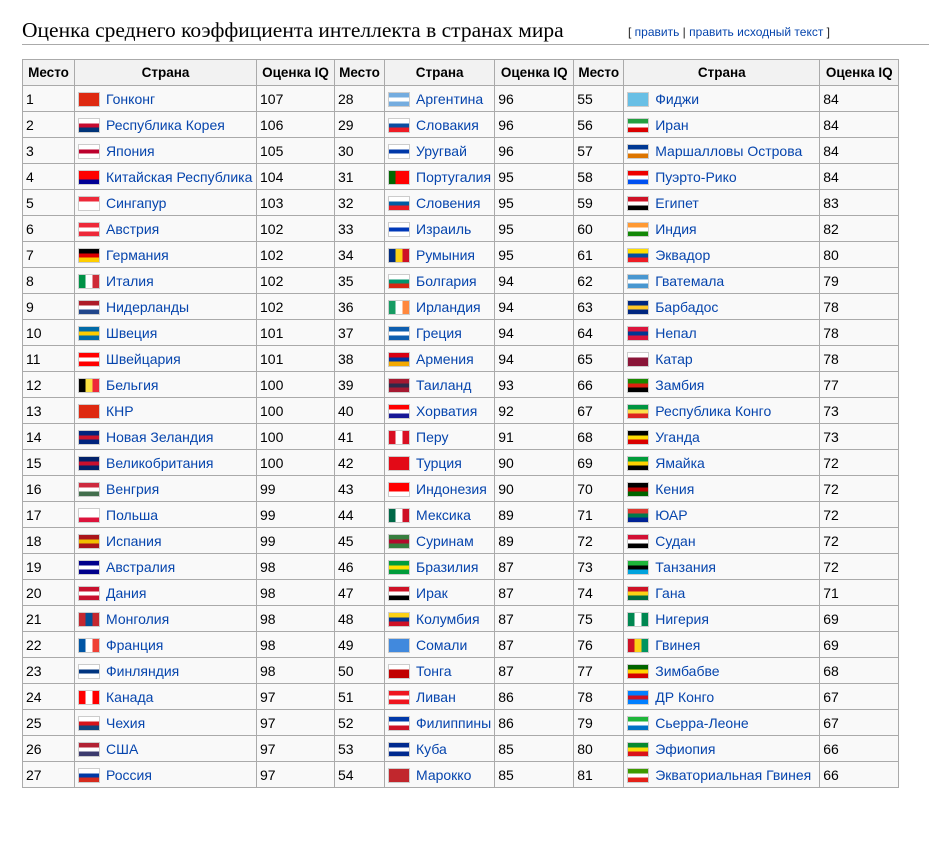  What do you see at coordinates (399, 385) in the screenshot?
I see `th-flag-icon` at bounding box center [399, 385].